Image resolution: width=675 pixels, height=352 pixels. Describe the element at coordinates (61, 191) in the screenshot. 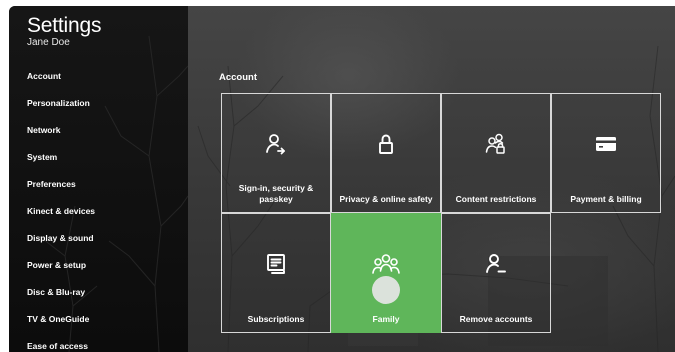

I see `sidebar-item-preferences: Preferences` at that location.